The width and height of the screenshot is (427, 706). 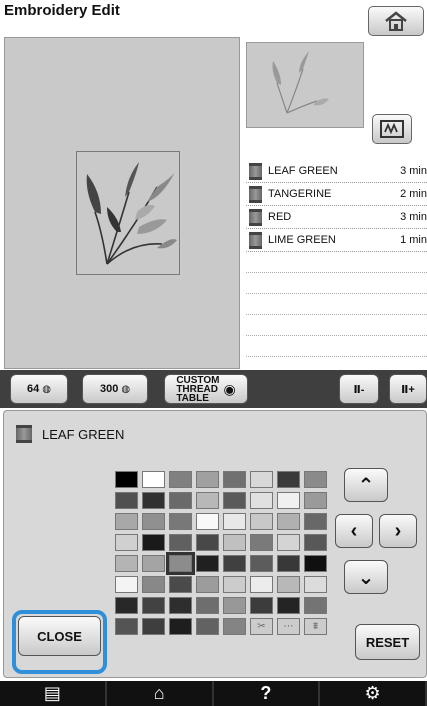 I want to click on document-button: ▤, so click(x=53, y=693).